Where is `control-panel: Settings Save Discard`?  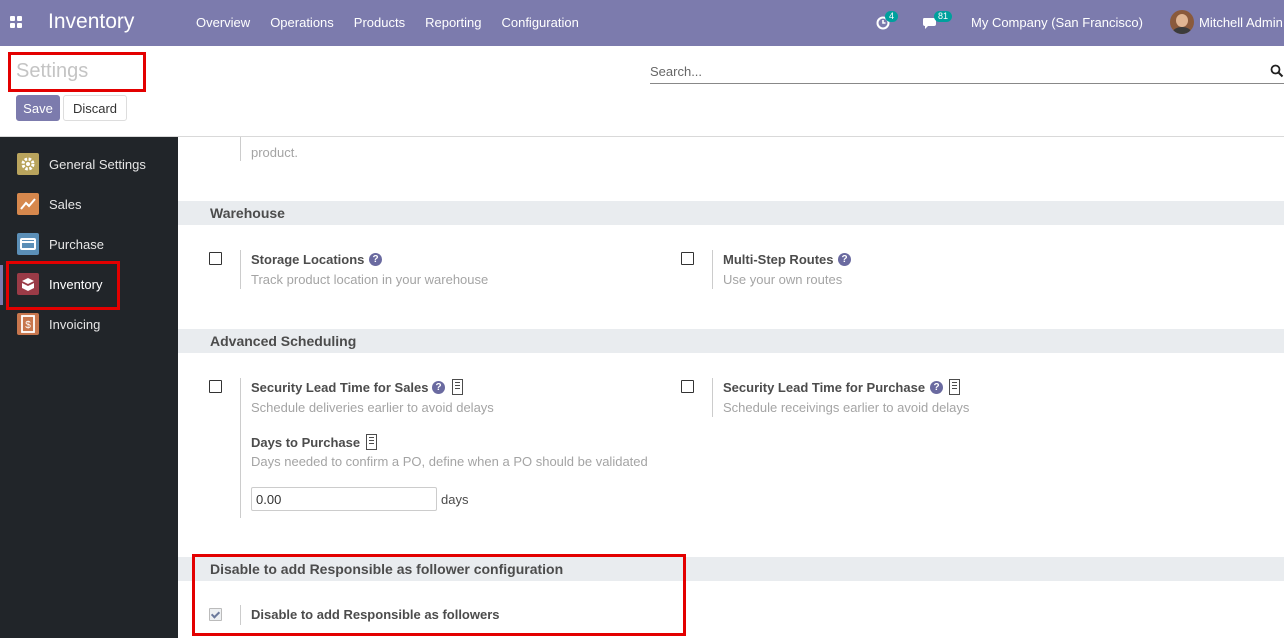
control-panel: Settings Save Discard is located at coordinates (642, 91).